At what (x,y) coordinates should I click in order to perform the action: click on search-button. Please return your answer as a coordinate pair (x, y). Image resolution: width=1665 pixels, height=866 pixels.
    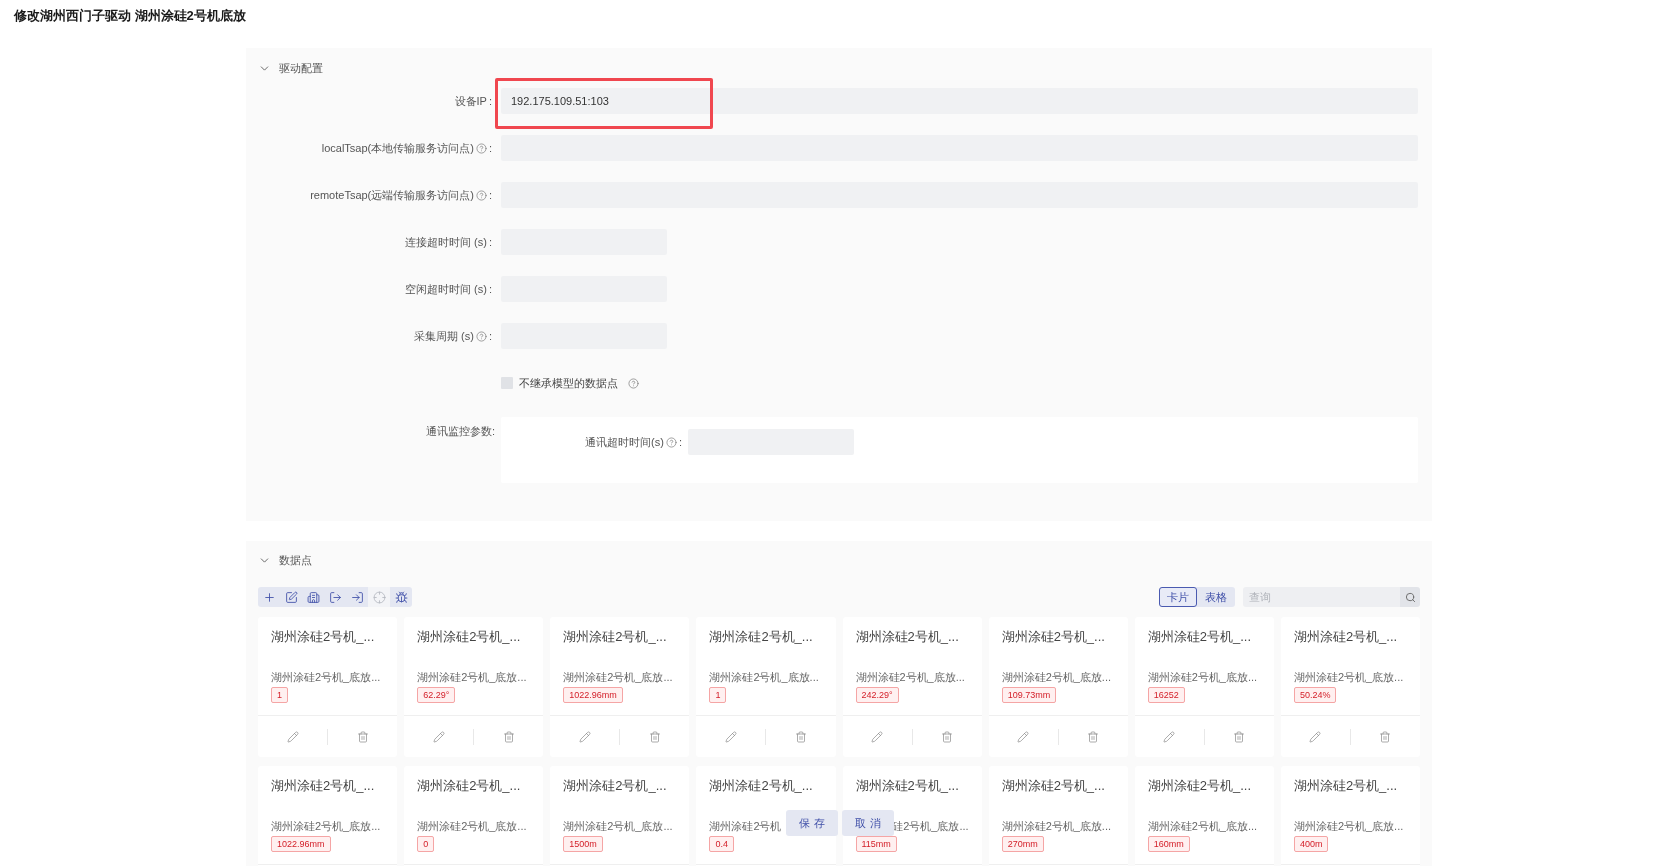
    Looking at the image, I should click on (1410, 597).